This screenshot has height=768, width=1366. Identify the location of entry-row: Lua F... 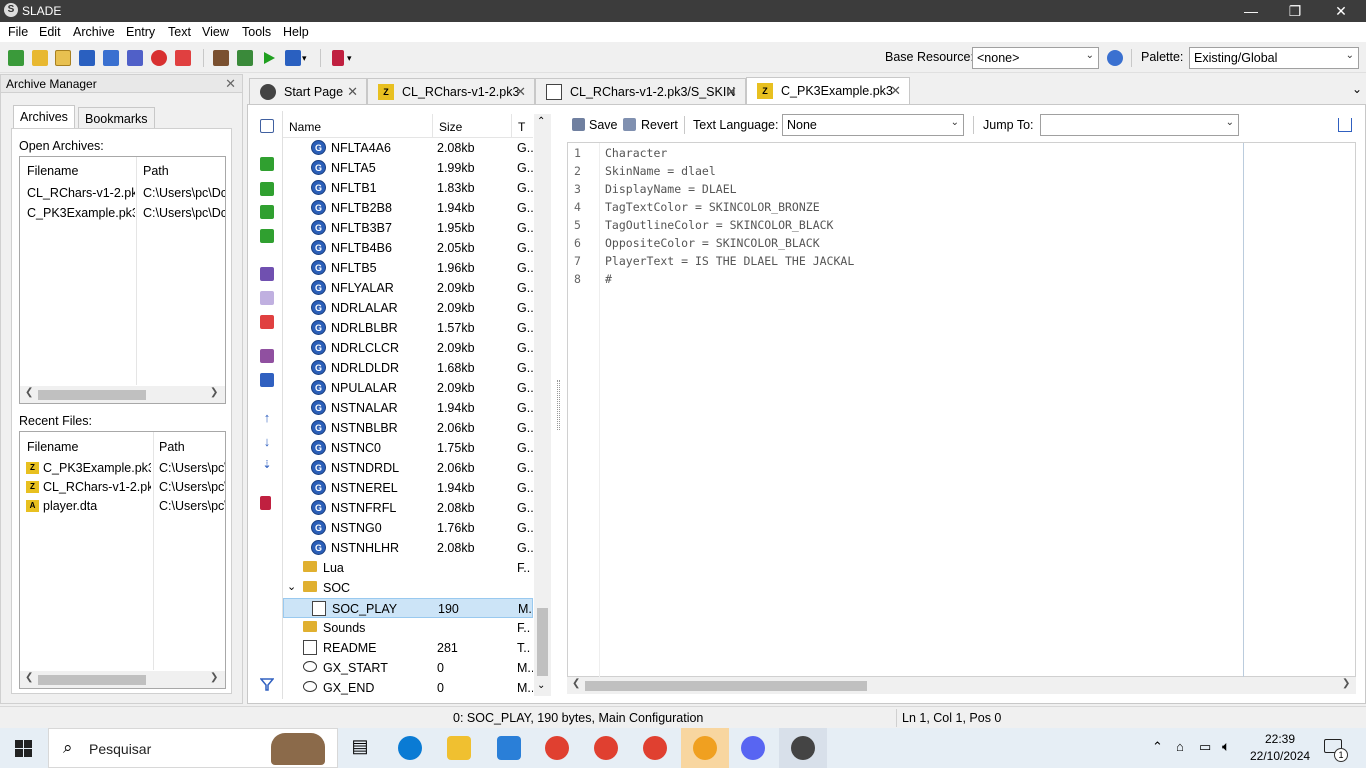
(408, 568).